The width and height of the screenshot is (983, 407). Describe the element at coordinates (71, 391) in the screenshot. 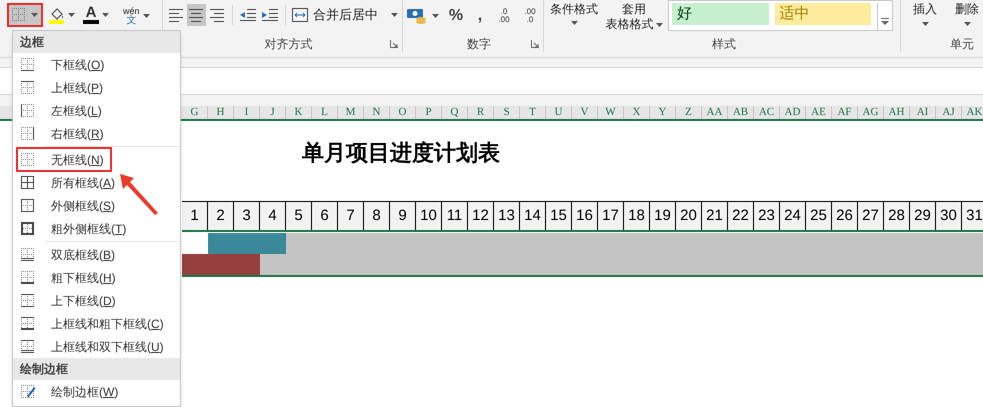

I see `menu-item: 绘制边框(W)` at that location.